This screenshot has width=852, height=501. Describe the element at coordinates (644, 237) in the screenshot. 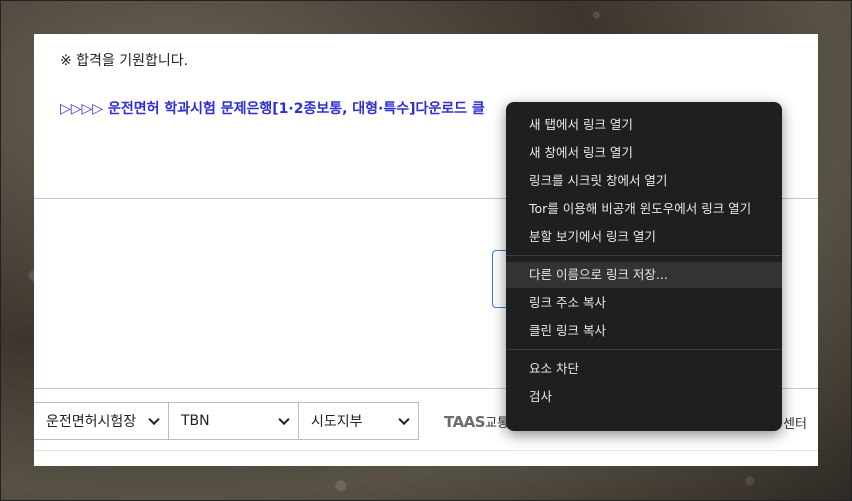

I see `context-menu-item: 분할 보기에서 링크 열기` at that location.